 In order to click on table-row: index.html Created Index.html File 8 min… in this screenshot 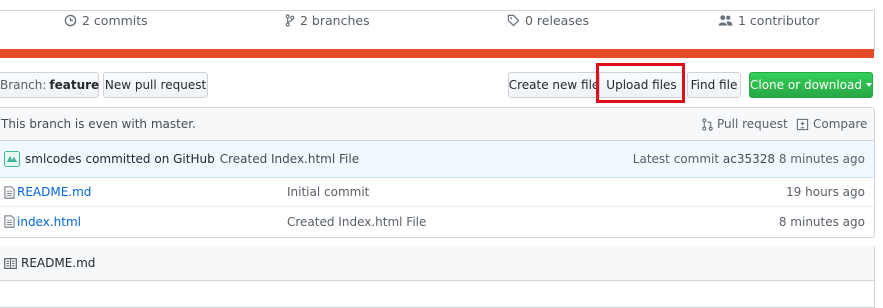, I will do `click(437, 221)`.